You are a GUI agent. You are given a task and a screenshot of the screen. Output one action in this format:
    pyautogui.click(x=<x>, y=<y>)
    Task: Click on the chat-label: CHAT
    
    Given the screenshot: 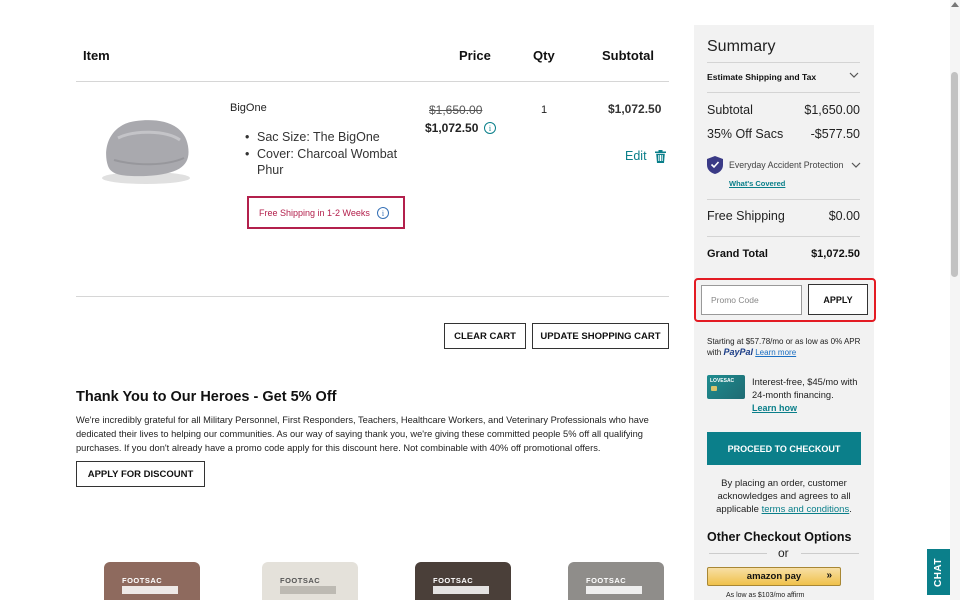 What is the action you would take?
    pyautogui.click(x=938, y=572)
    